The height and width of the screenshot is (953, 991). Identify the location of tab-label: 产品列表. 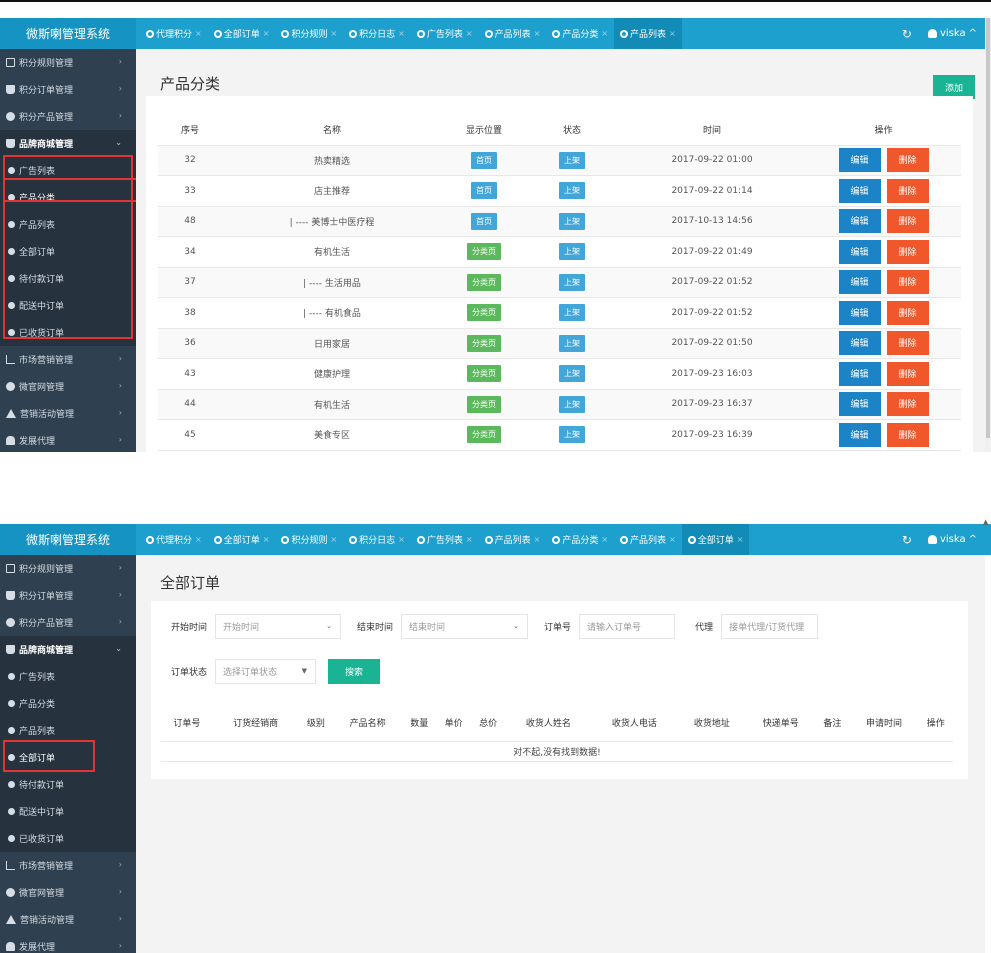
(648, 541).